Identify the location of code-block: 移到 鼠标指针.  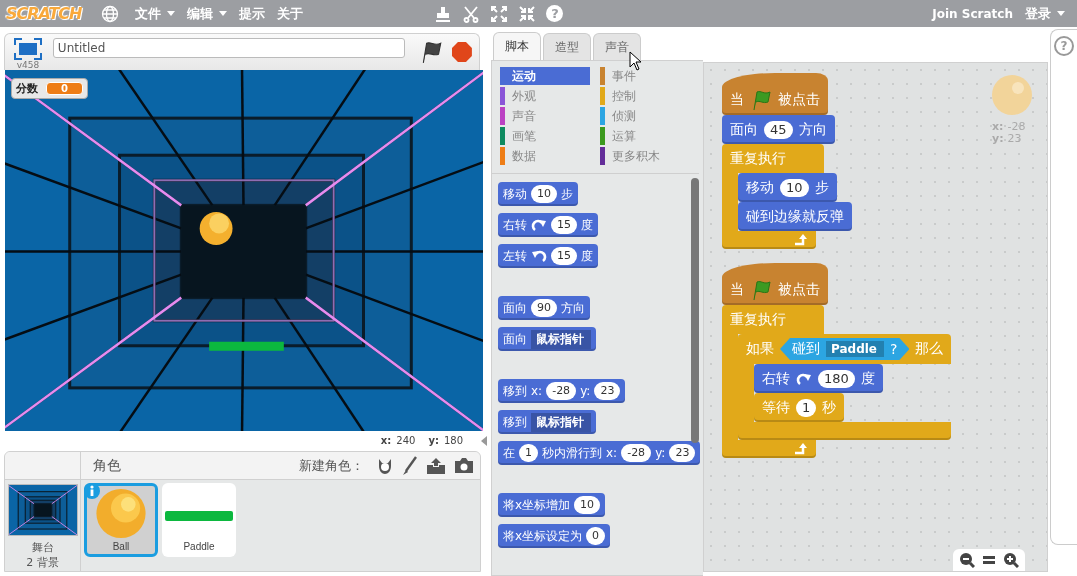
(547, 422).